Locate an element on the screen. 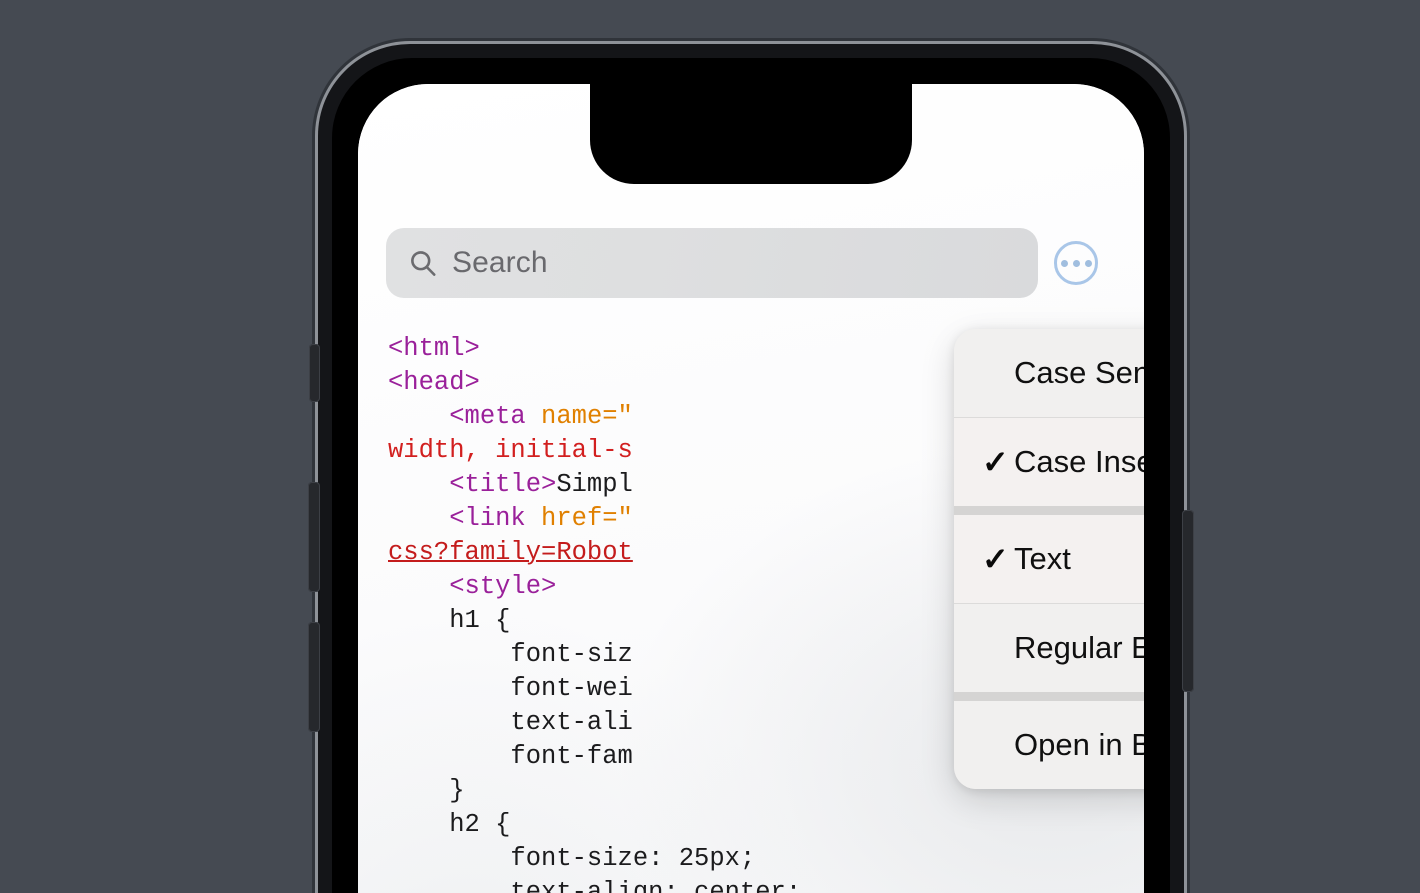 The width and height of the screenshot is (1420, 893). menu-item-label: Text is located at coordinates (1042, 558).